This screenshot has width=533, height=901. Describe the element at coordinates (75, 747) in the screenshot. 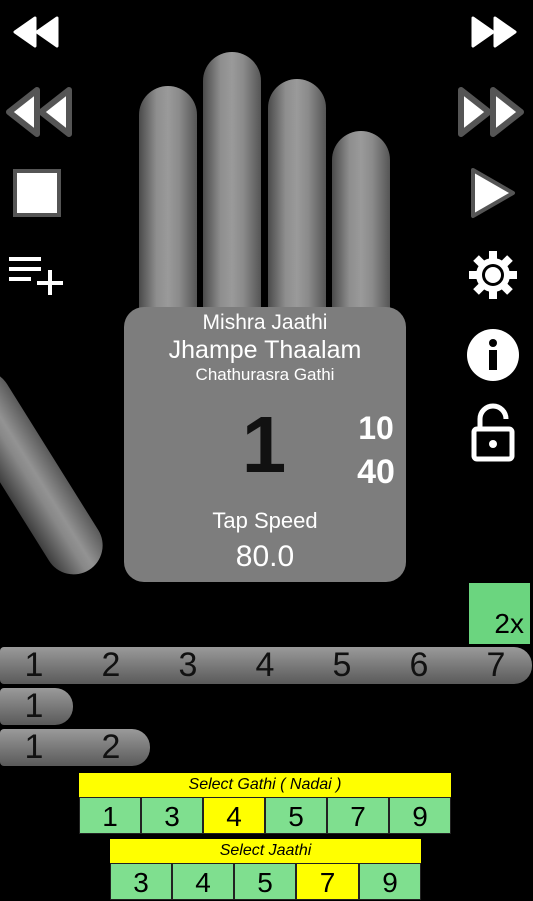

I see `beat-row-drutam: 1 2` at that location.